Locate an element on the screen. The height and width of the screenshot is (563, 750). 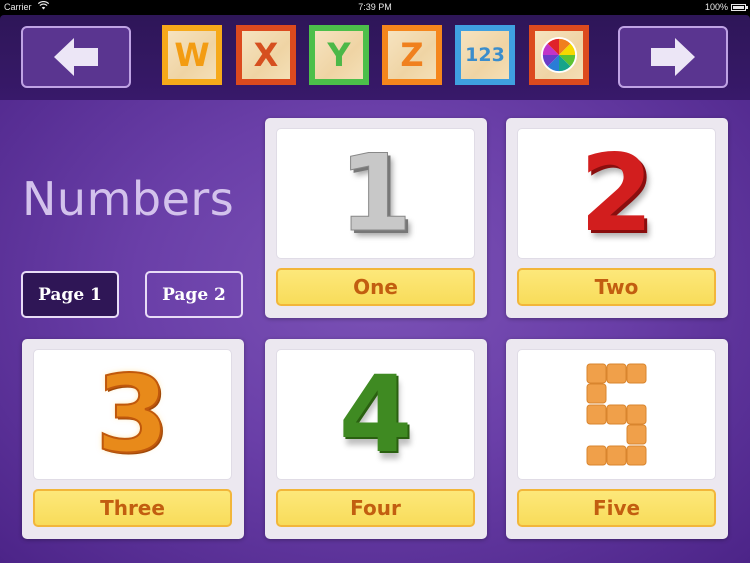
card-two: 2 Two is located at coordinates (617, 218).